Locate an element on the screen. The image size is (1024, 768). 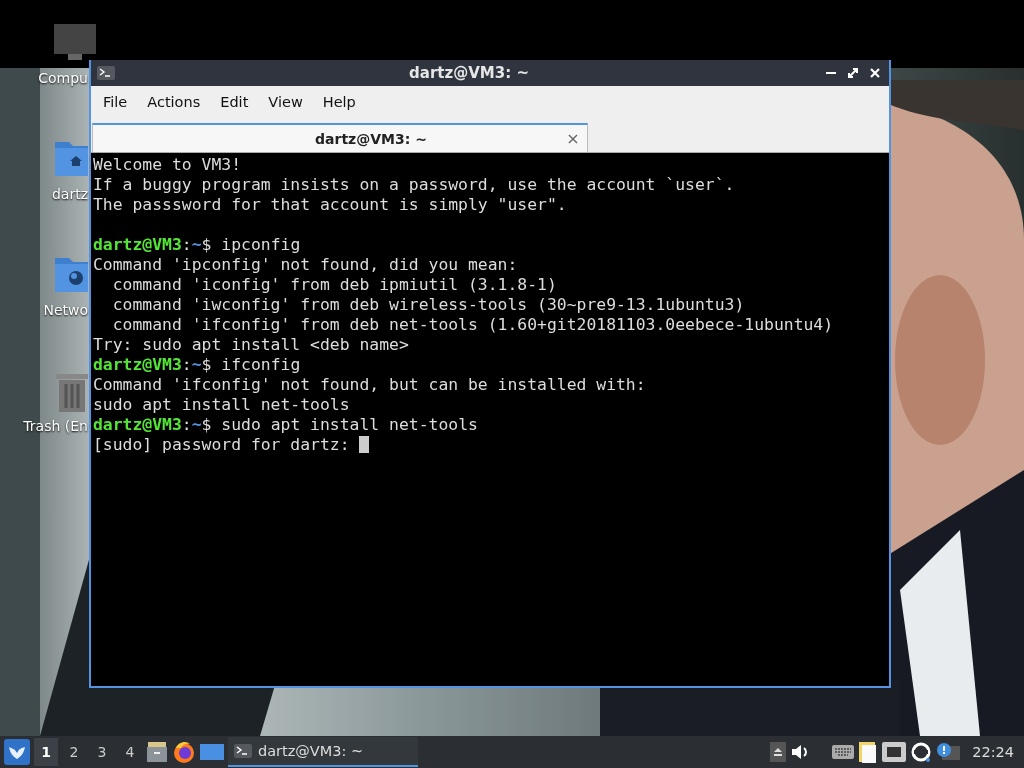
notification-icon is located at coordinates (948, 752).